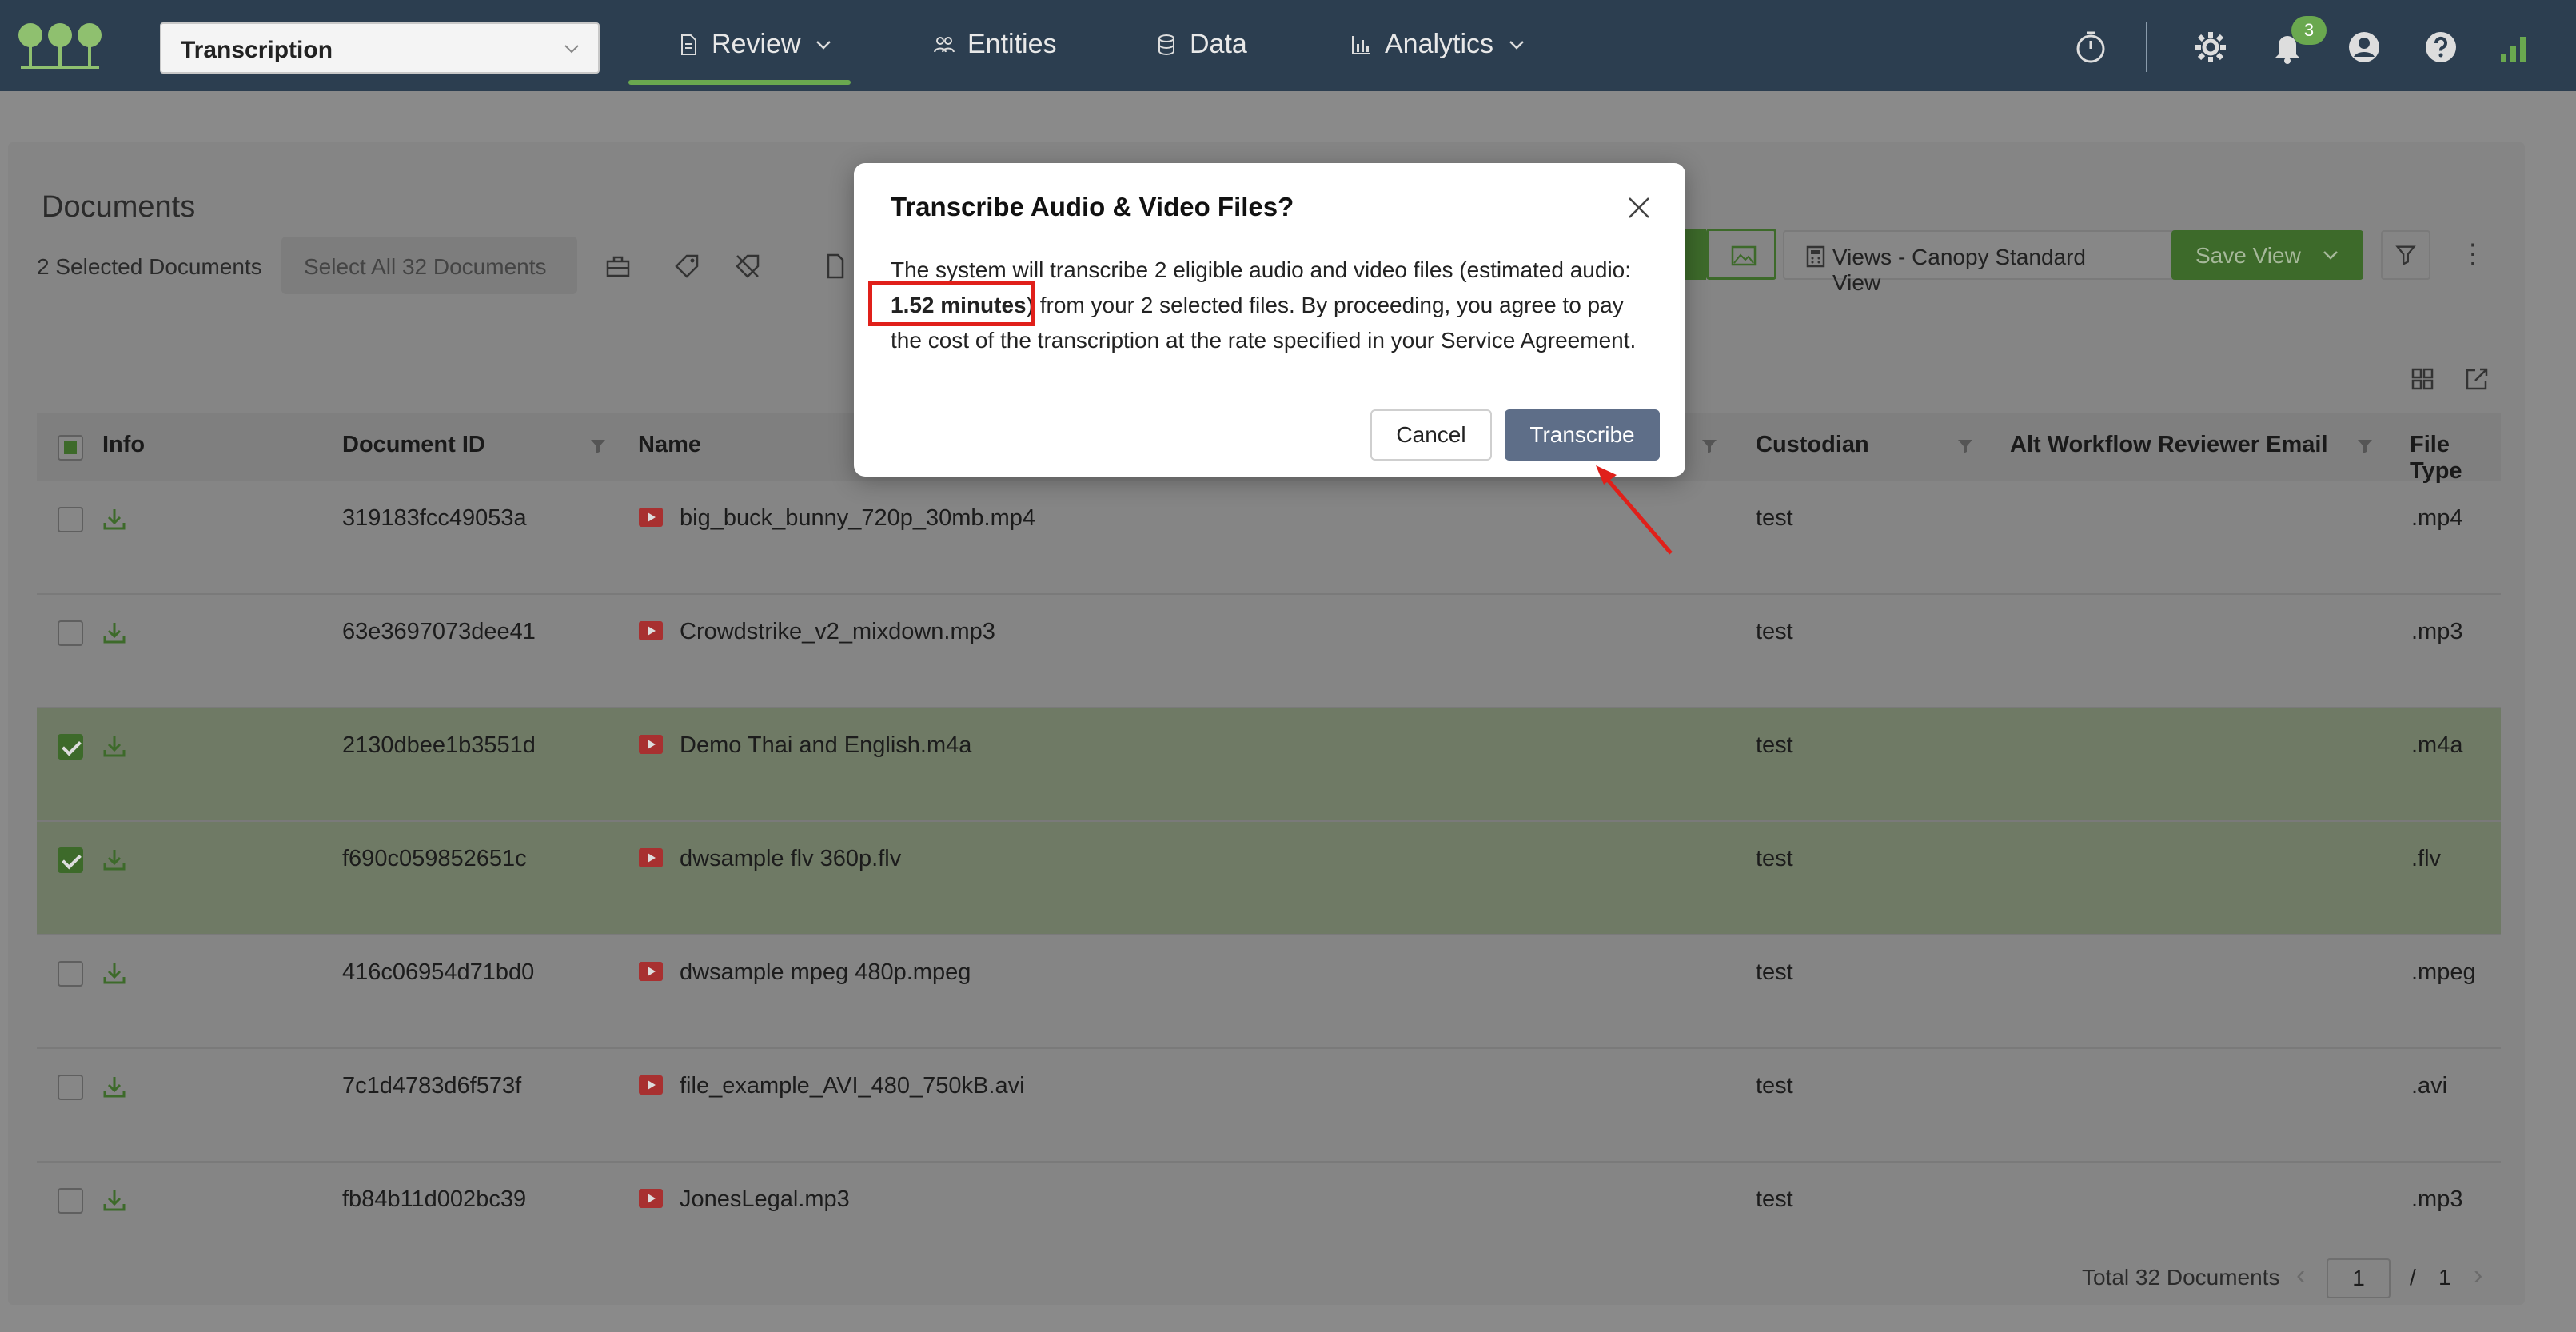  Describe the element at coordinates (439, 631) in the screenshot. I see `document-id: 63e3697073dee41` at that location.